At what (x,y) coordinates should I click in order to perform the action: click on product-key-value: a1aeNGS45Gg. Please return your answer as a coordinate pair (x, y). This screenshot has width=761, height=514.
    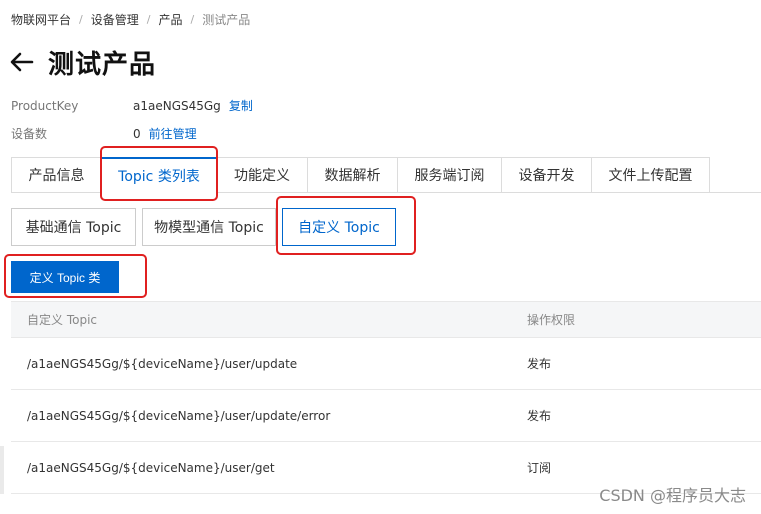
    Looking at the image, I should click on (177, 105).